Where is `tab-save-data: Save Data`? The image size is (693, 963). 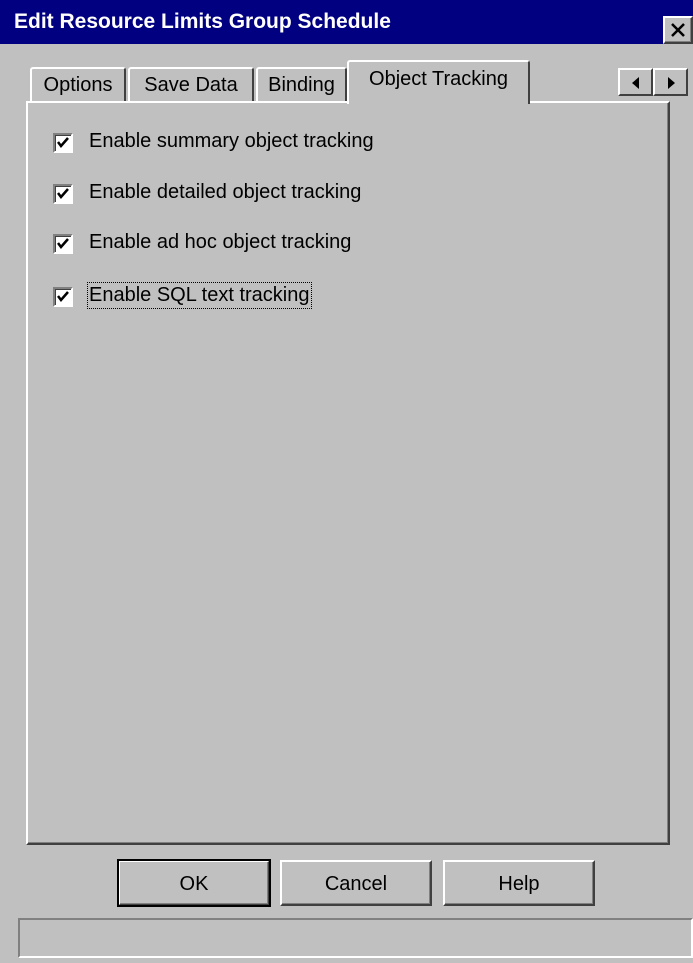
tab-save-data: Save Data is located at coordinates (191, 84).